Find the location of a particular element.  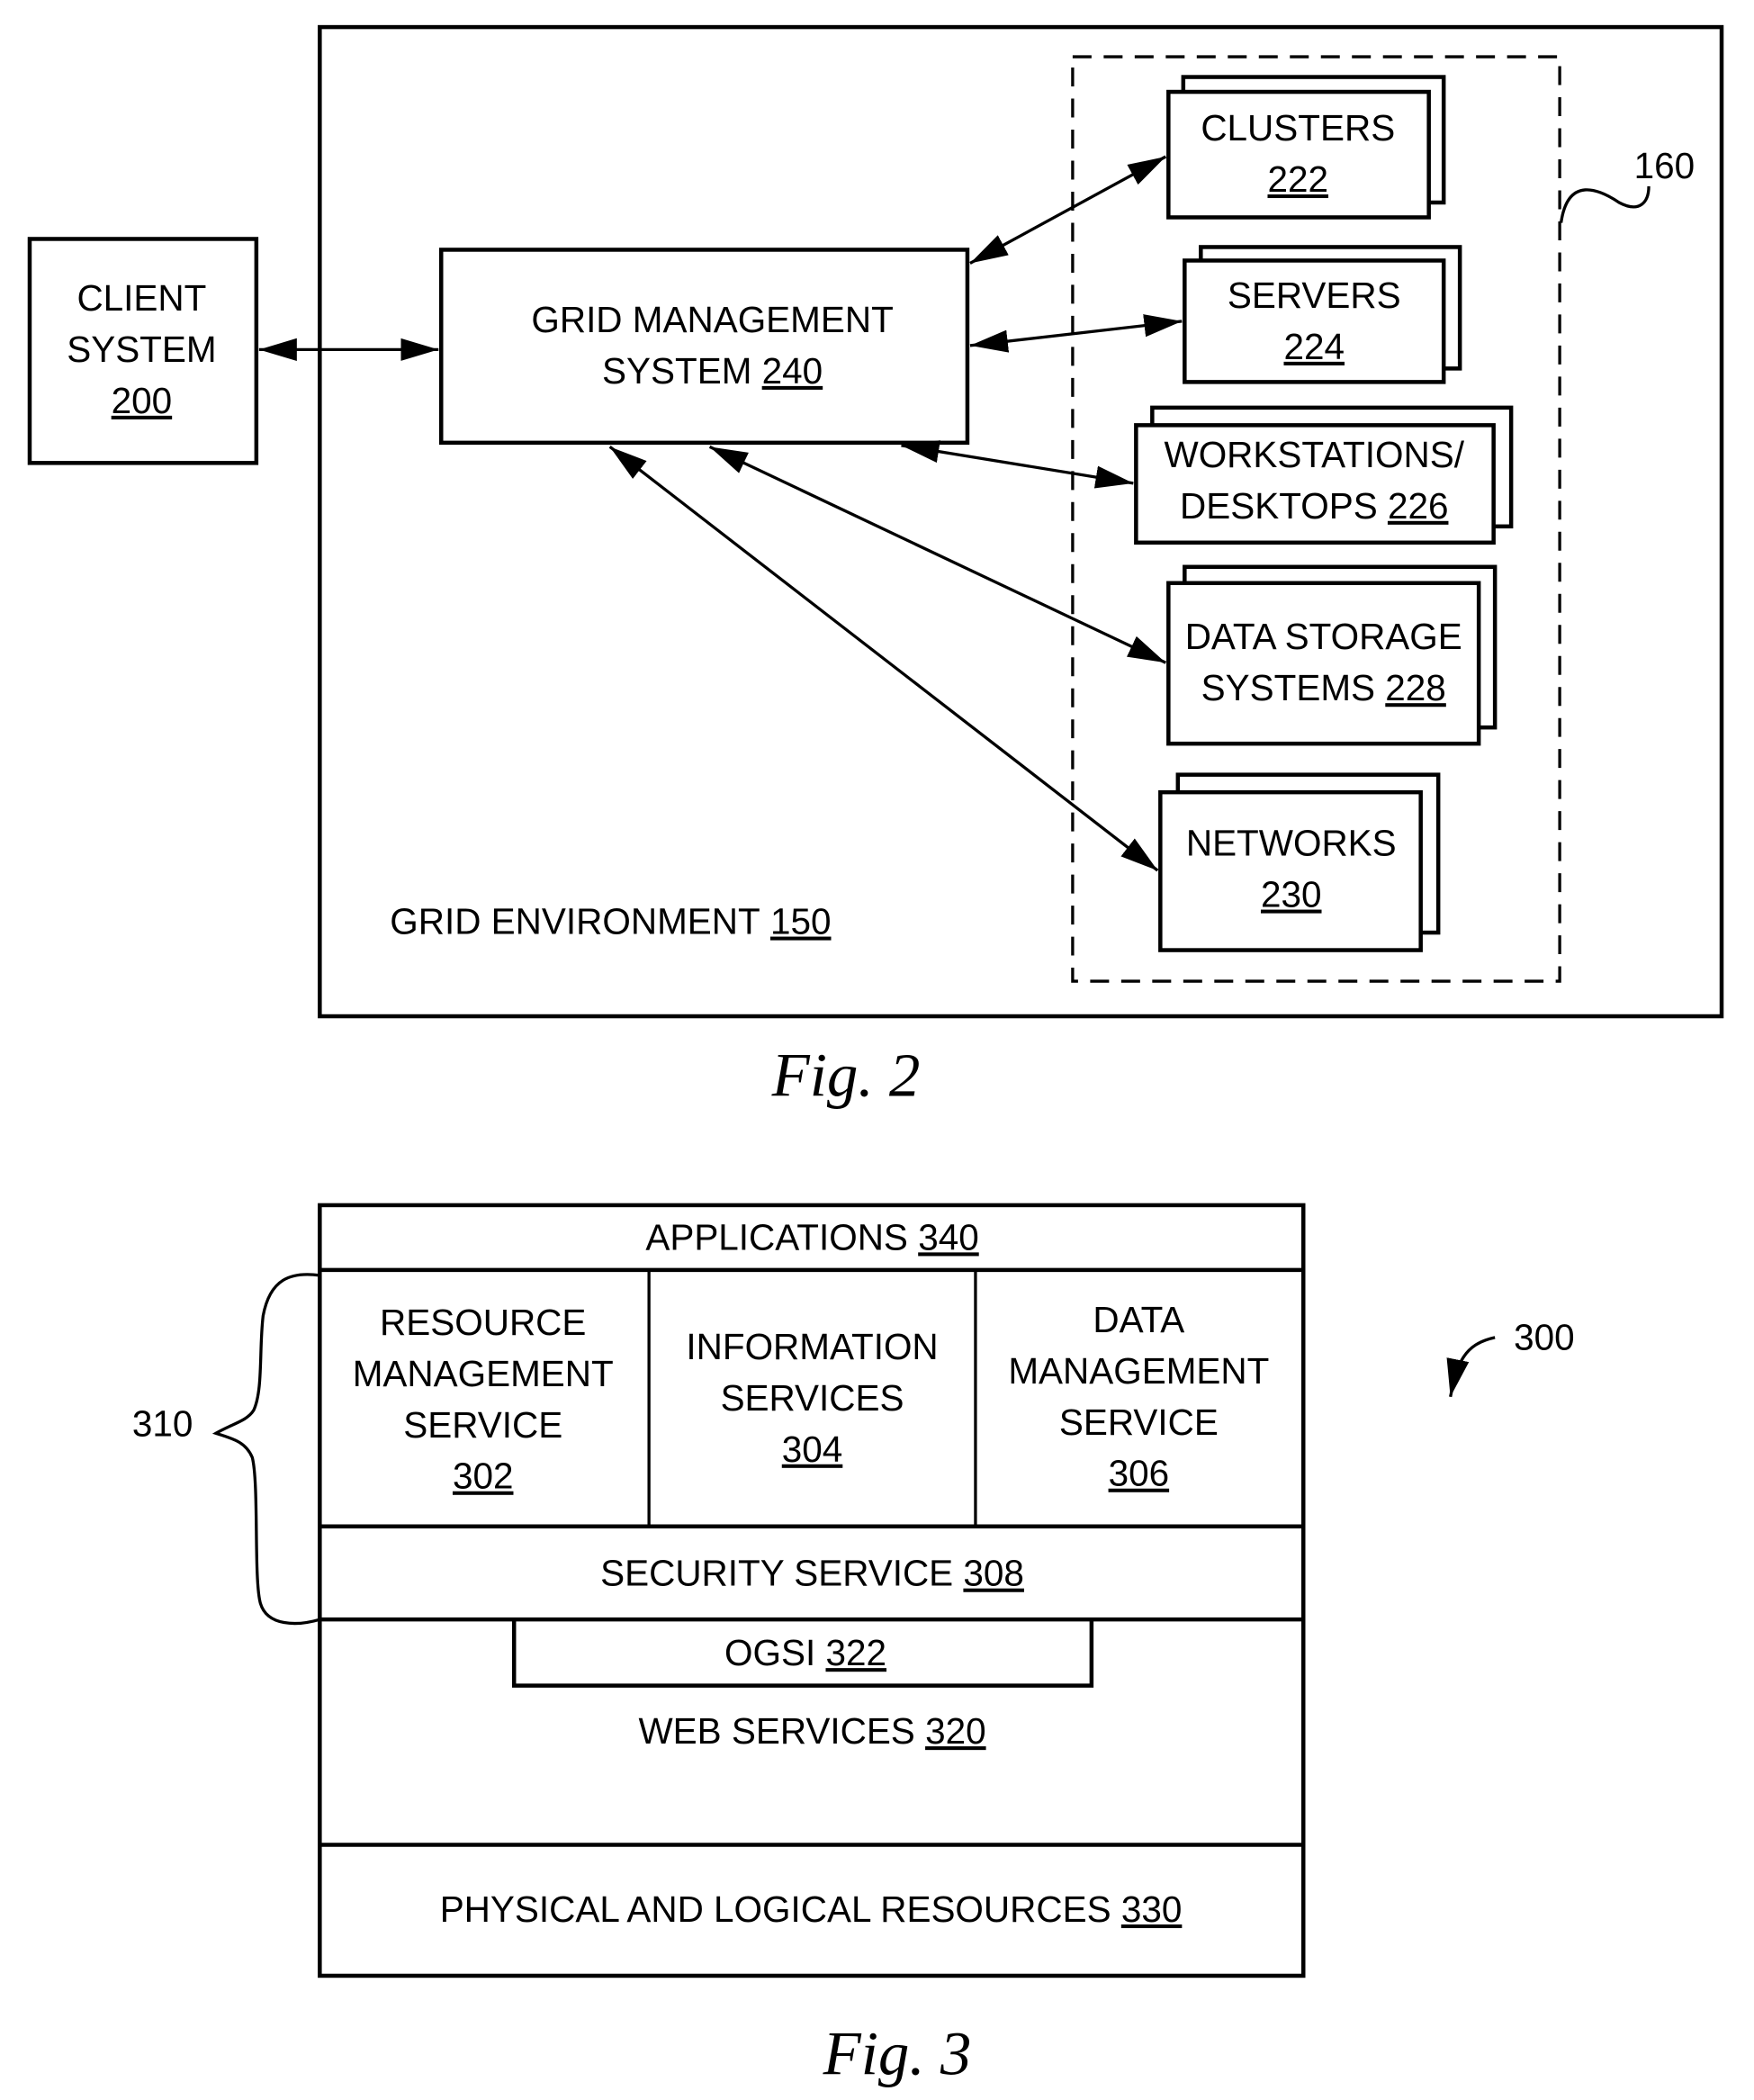

info-ref: 304 is located at coordinates (812, 1449).